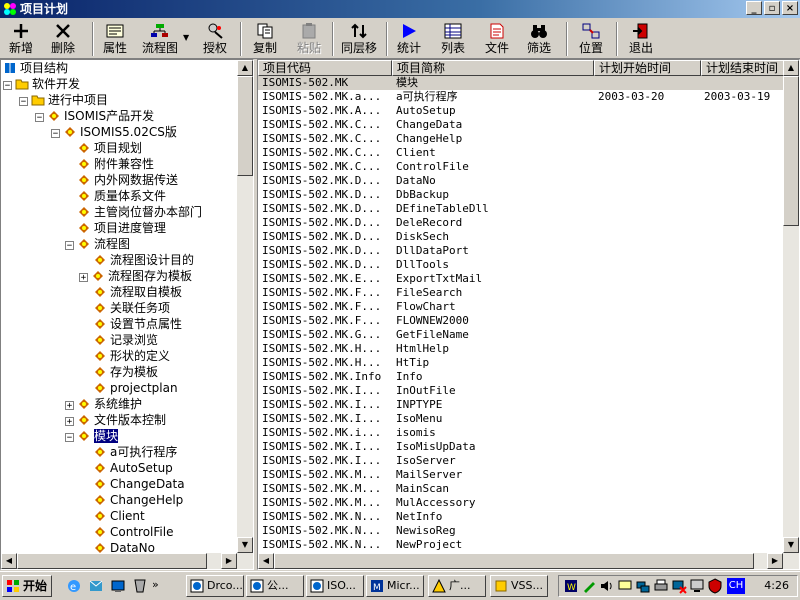 The height and width of the screenshot is (600, 800). I want to click on table-row: ISOMIS-502.MK.Info Info, so click(521, 377).